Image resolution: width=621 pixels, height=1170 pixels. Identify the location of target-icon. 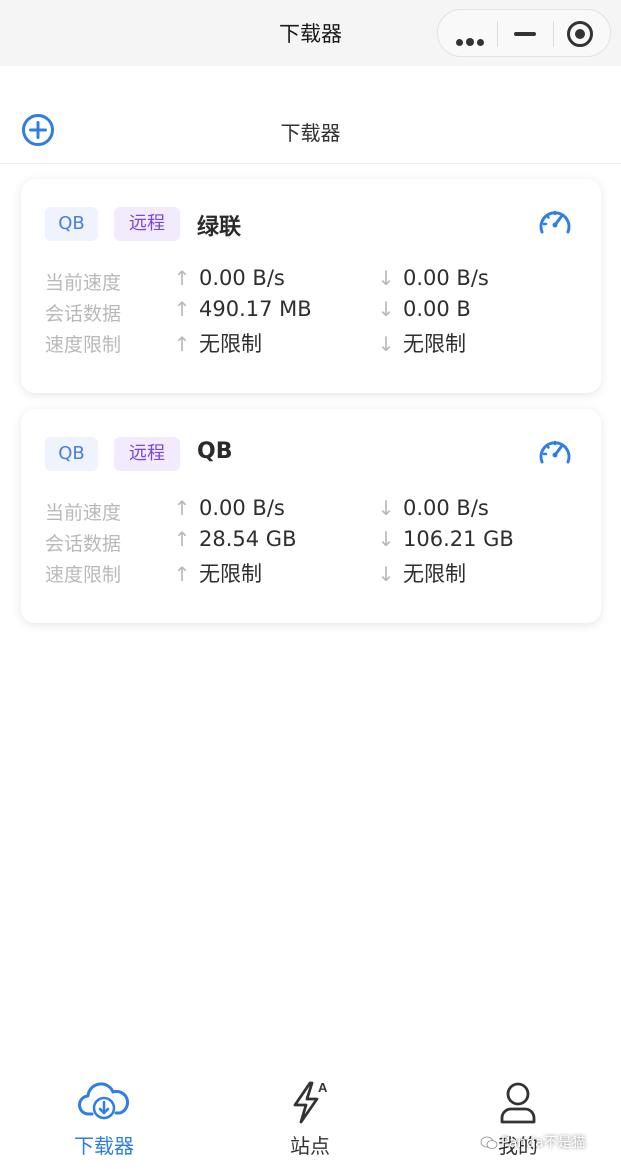
(580, 34).